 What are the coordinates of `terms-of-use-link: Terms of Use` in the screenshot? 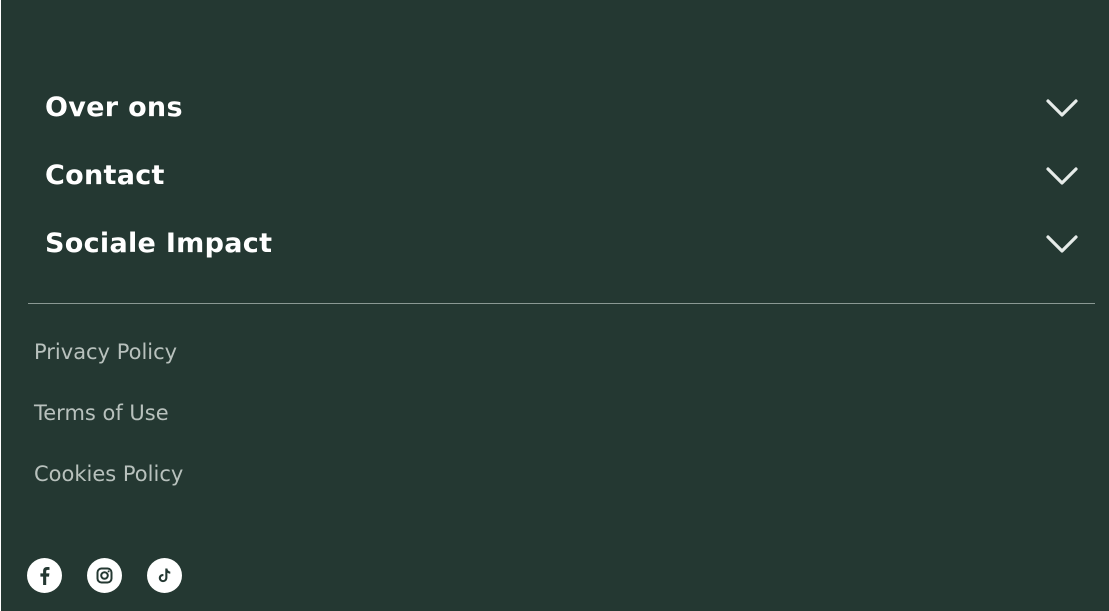 It's located at (101, 413).